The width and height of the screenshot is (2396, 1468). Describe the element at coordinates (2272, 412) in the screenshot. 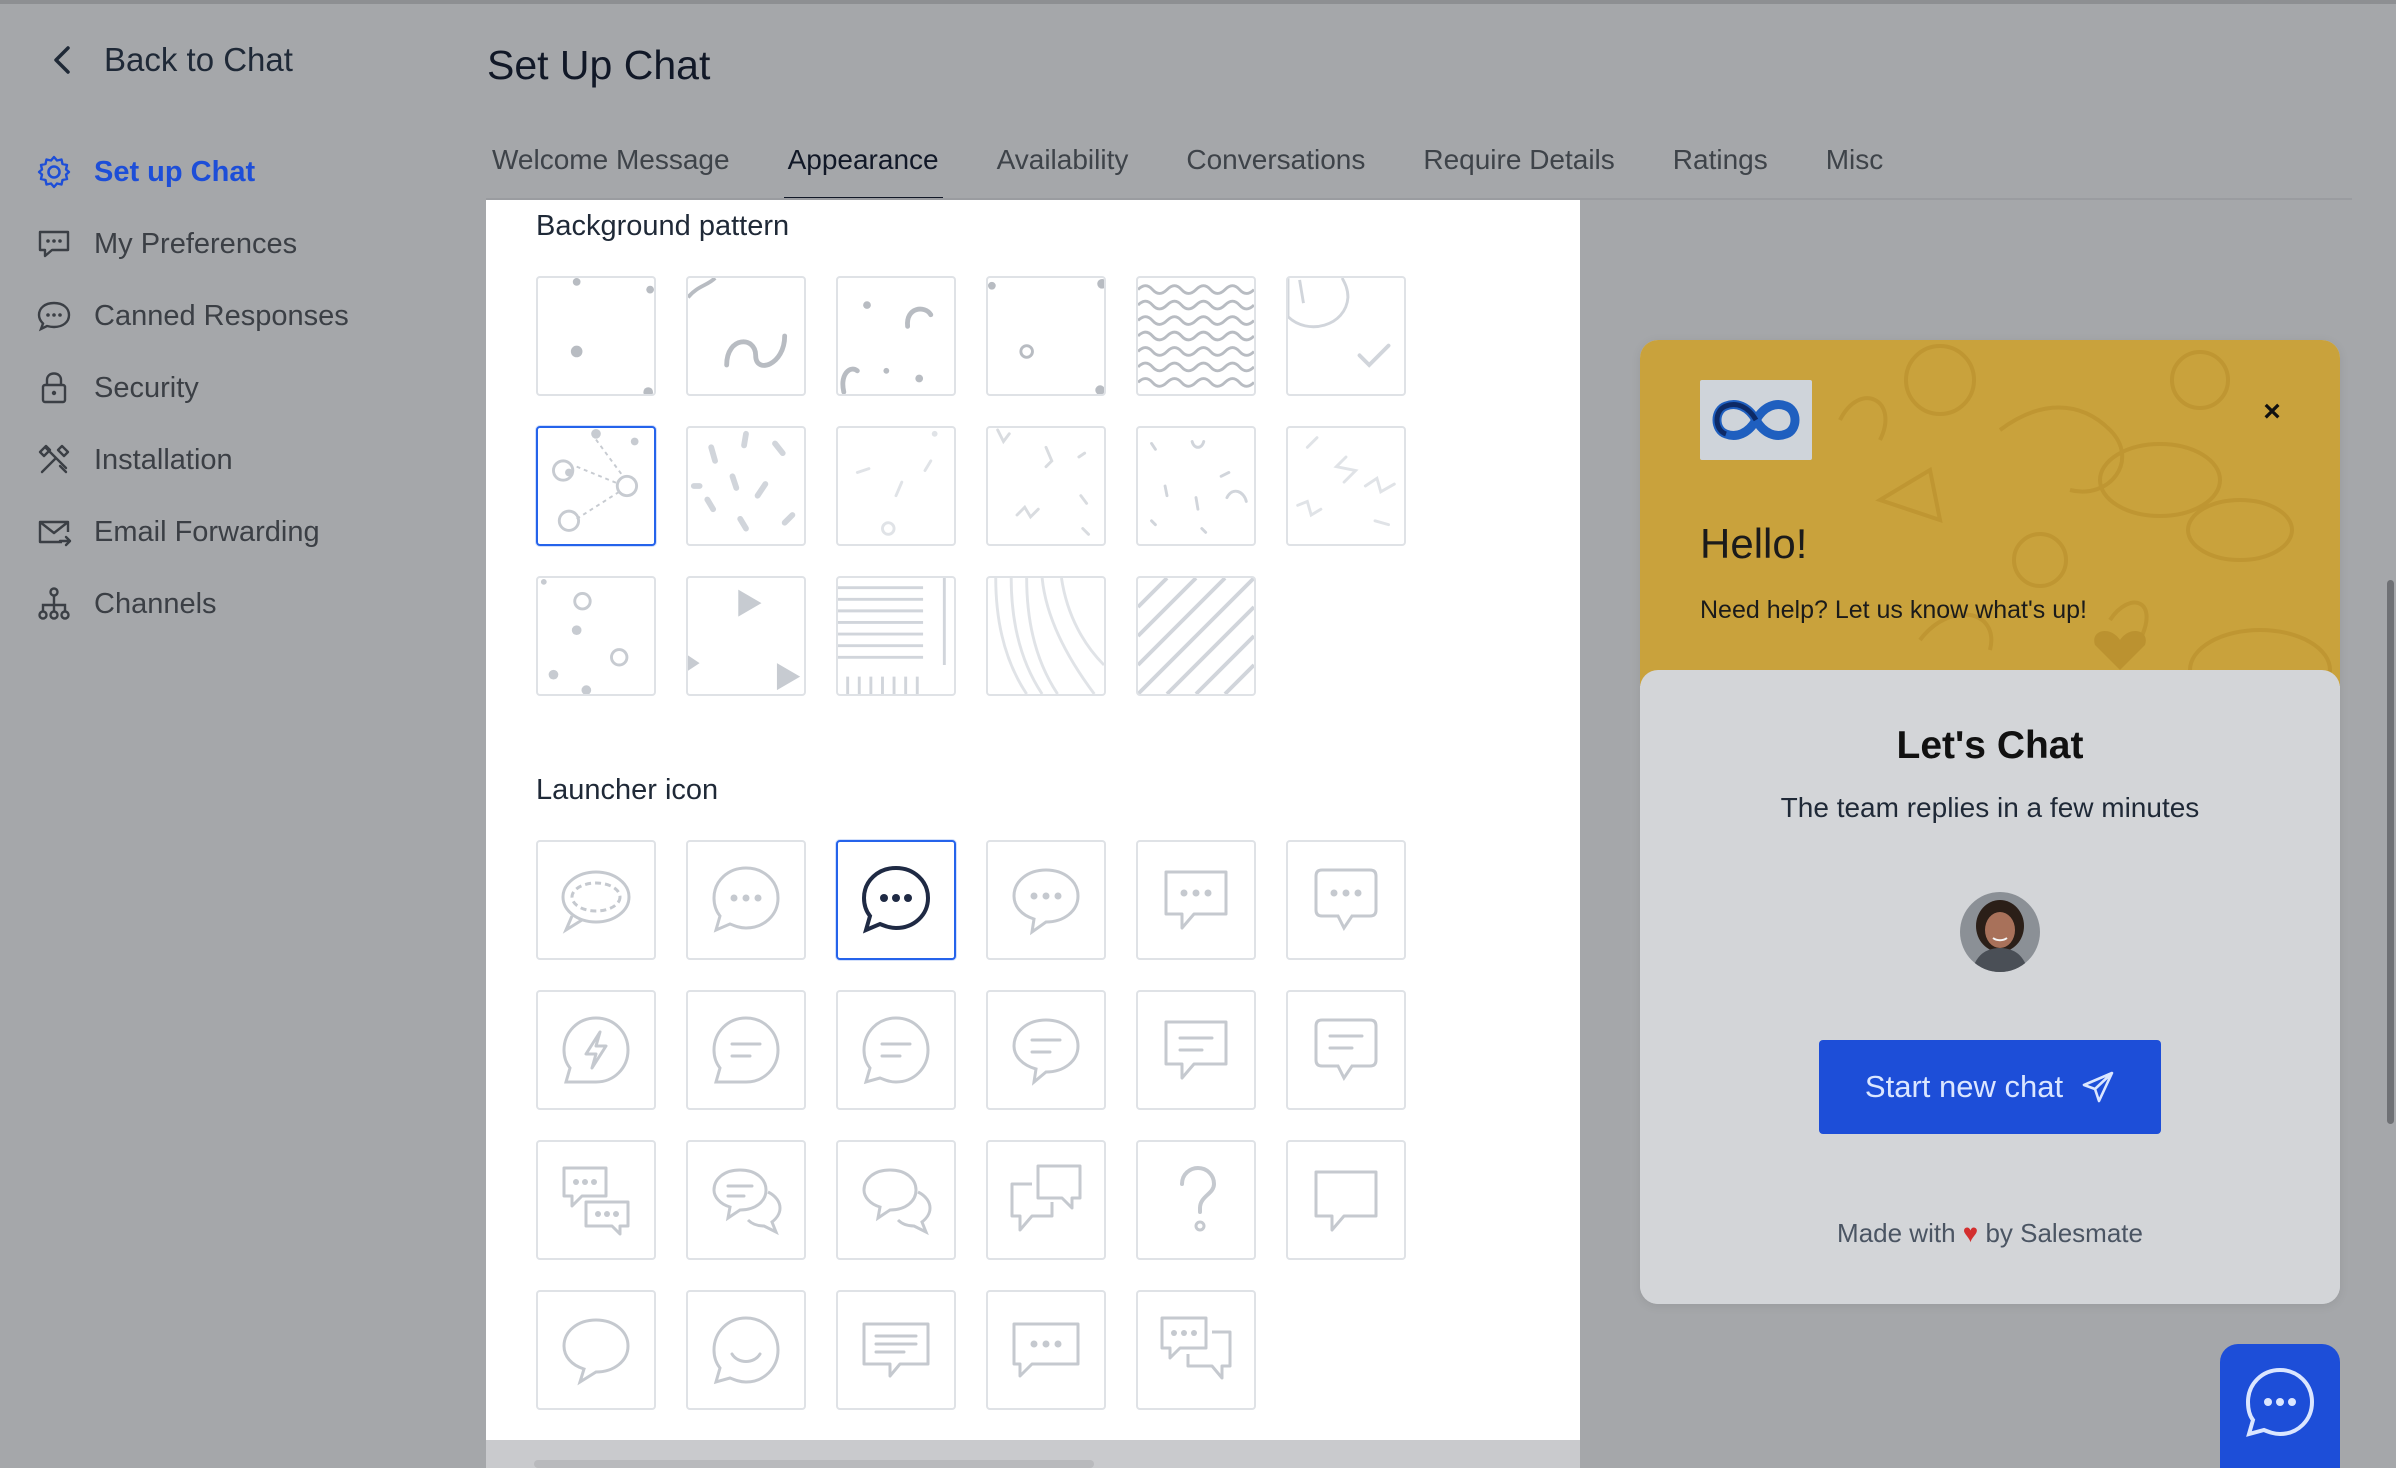

I see `widget-close-button: ×` at that location.